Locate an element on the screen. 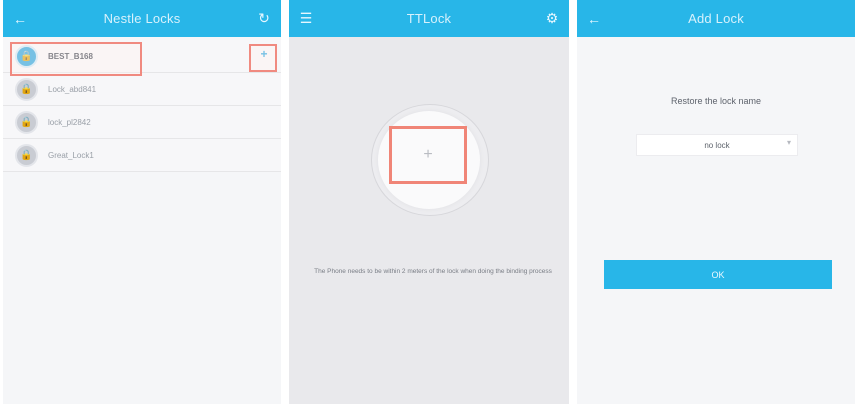  device-name: lock_pl2842 is located at coordinates (69, 122).